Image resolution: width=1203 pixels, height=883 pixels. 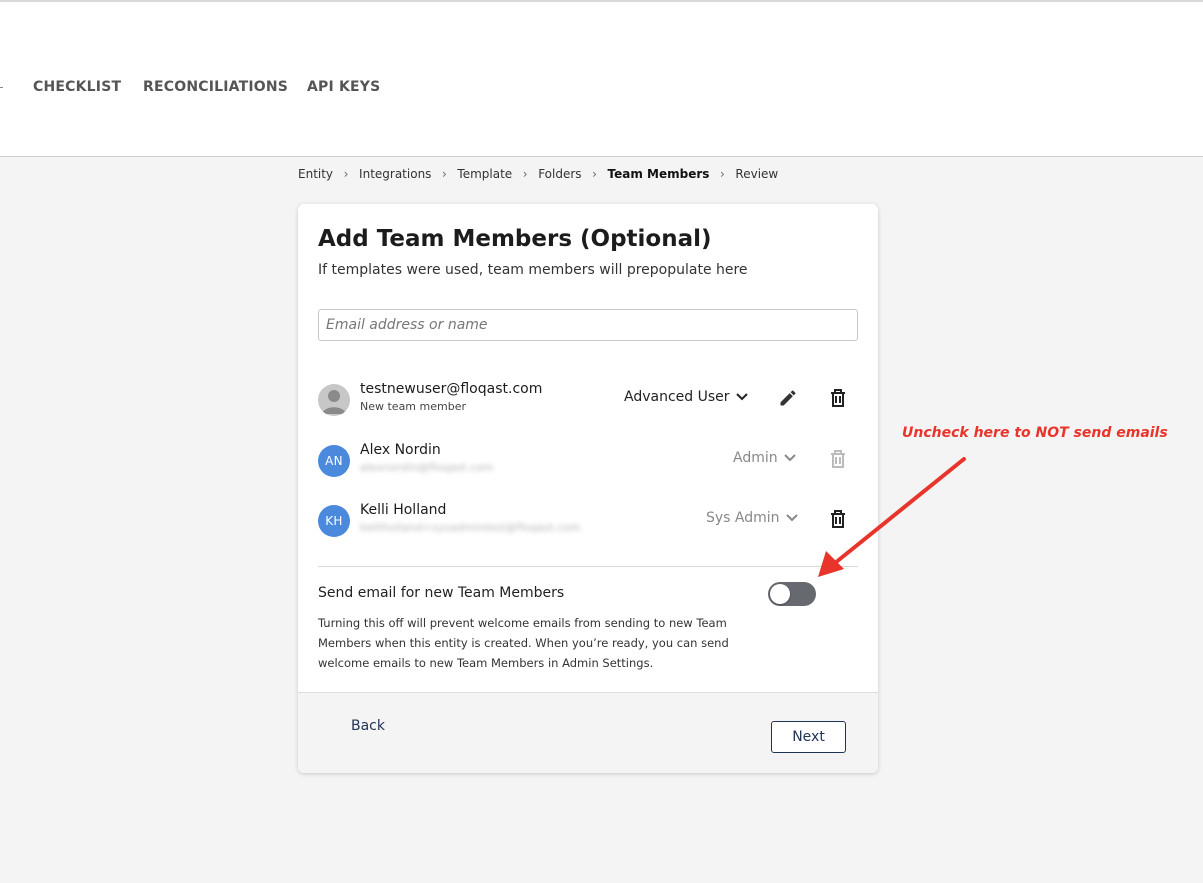 What do you see at coordinates (403, 510) in the screenshot?
I see `member-name: Kelli Holland` at bounding box center [403, 510].